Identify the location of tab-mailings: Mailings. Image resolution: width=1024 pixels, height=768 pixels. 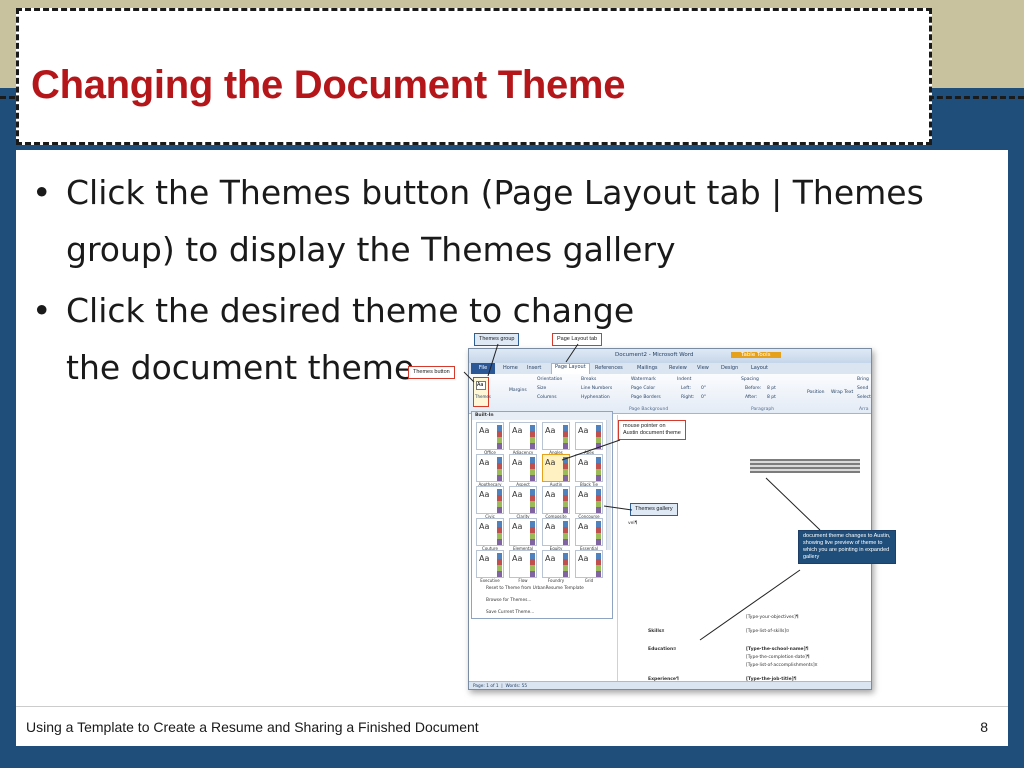
(647, 368).